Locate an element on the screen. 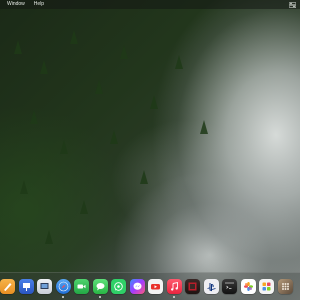 The width and height of the screenshot is (320, 300). preview-icon is located at coordinates (44, 286).